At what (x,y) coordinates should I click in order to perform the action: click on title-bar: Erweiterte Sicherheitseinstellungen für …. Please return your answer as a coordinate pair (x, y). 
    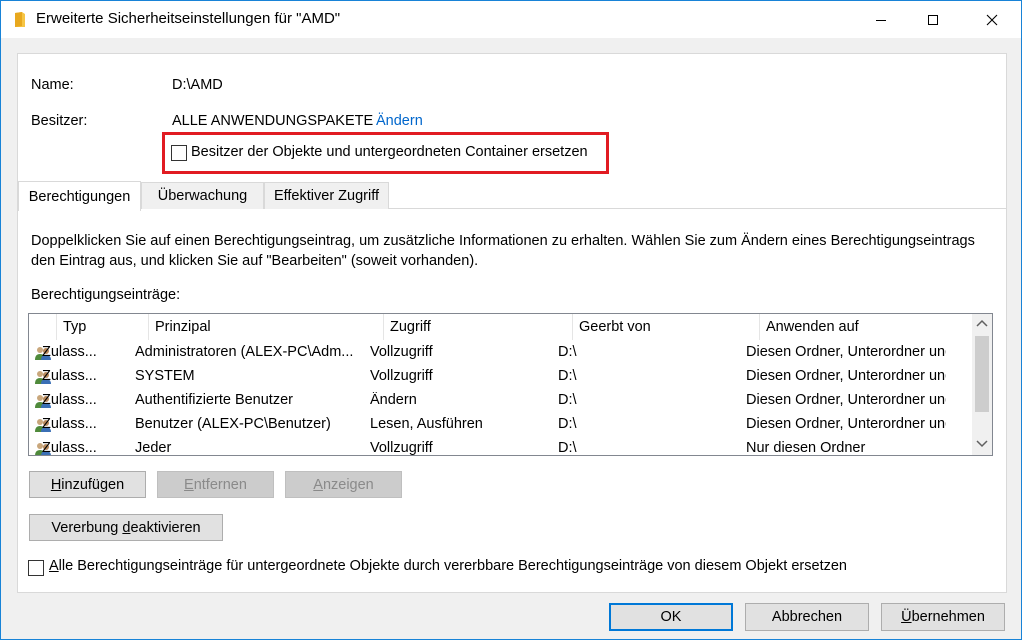
    Looking at the image, I should click on (511, 19).